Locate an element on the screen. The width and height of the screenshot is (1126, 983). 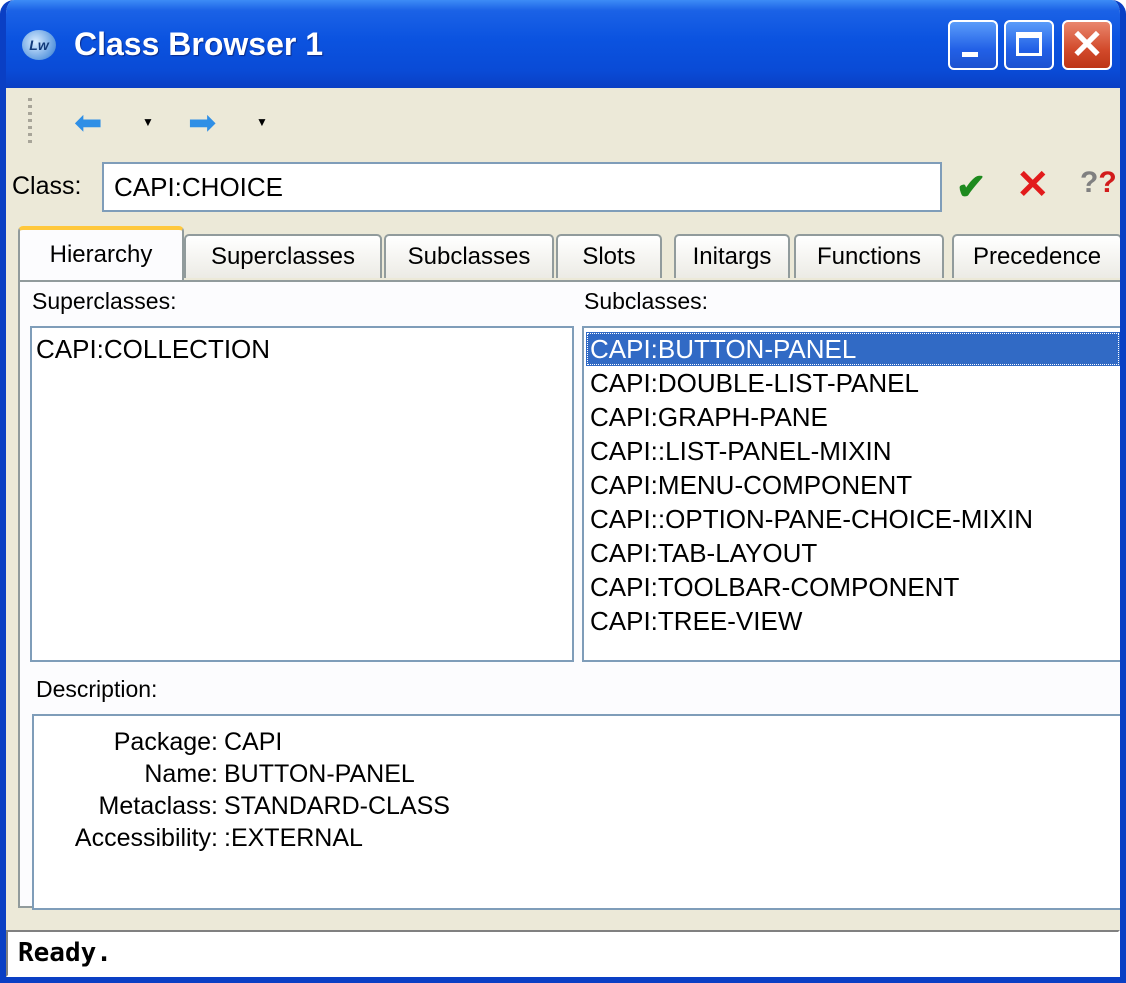
minimize-button is located at coordinates (973, 45).